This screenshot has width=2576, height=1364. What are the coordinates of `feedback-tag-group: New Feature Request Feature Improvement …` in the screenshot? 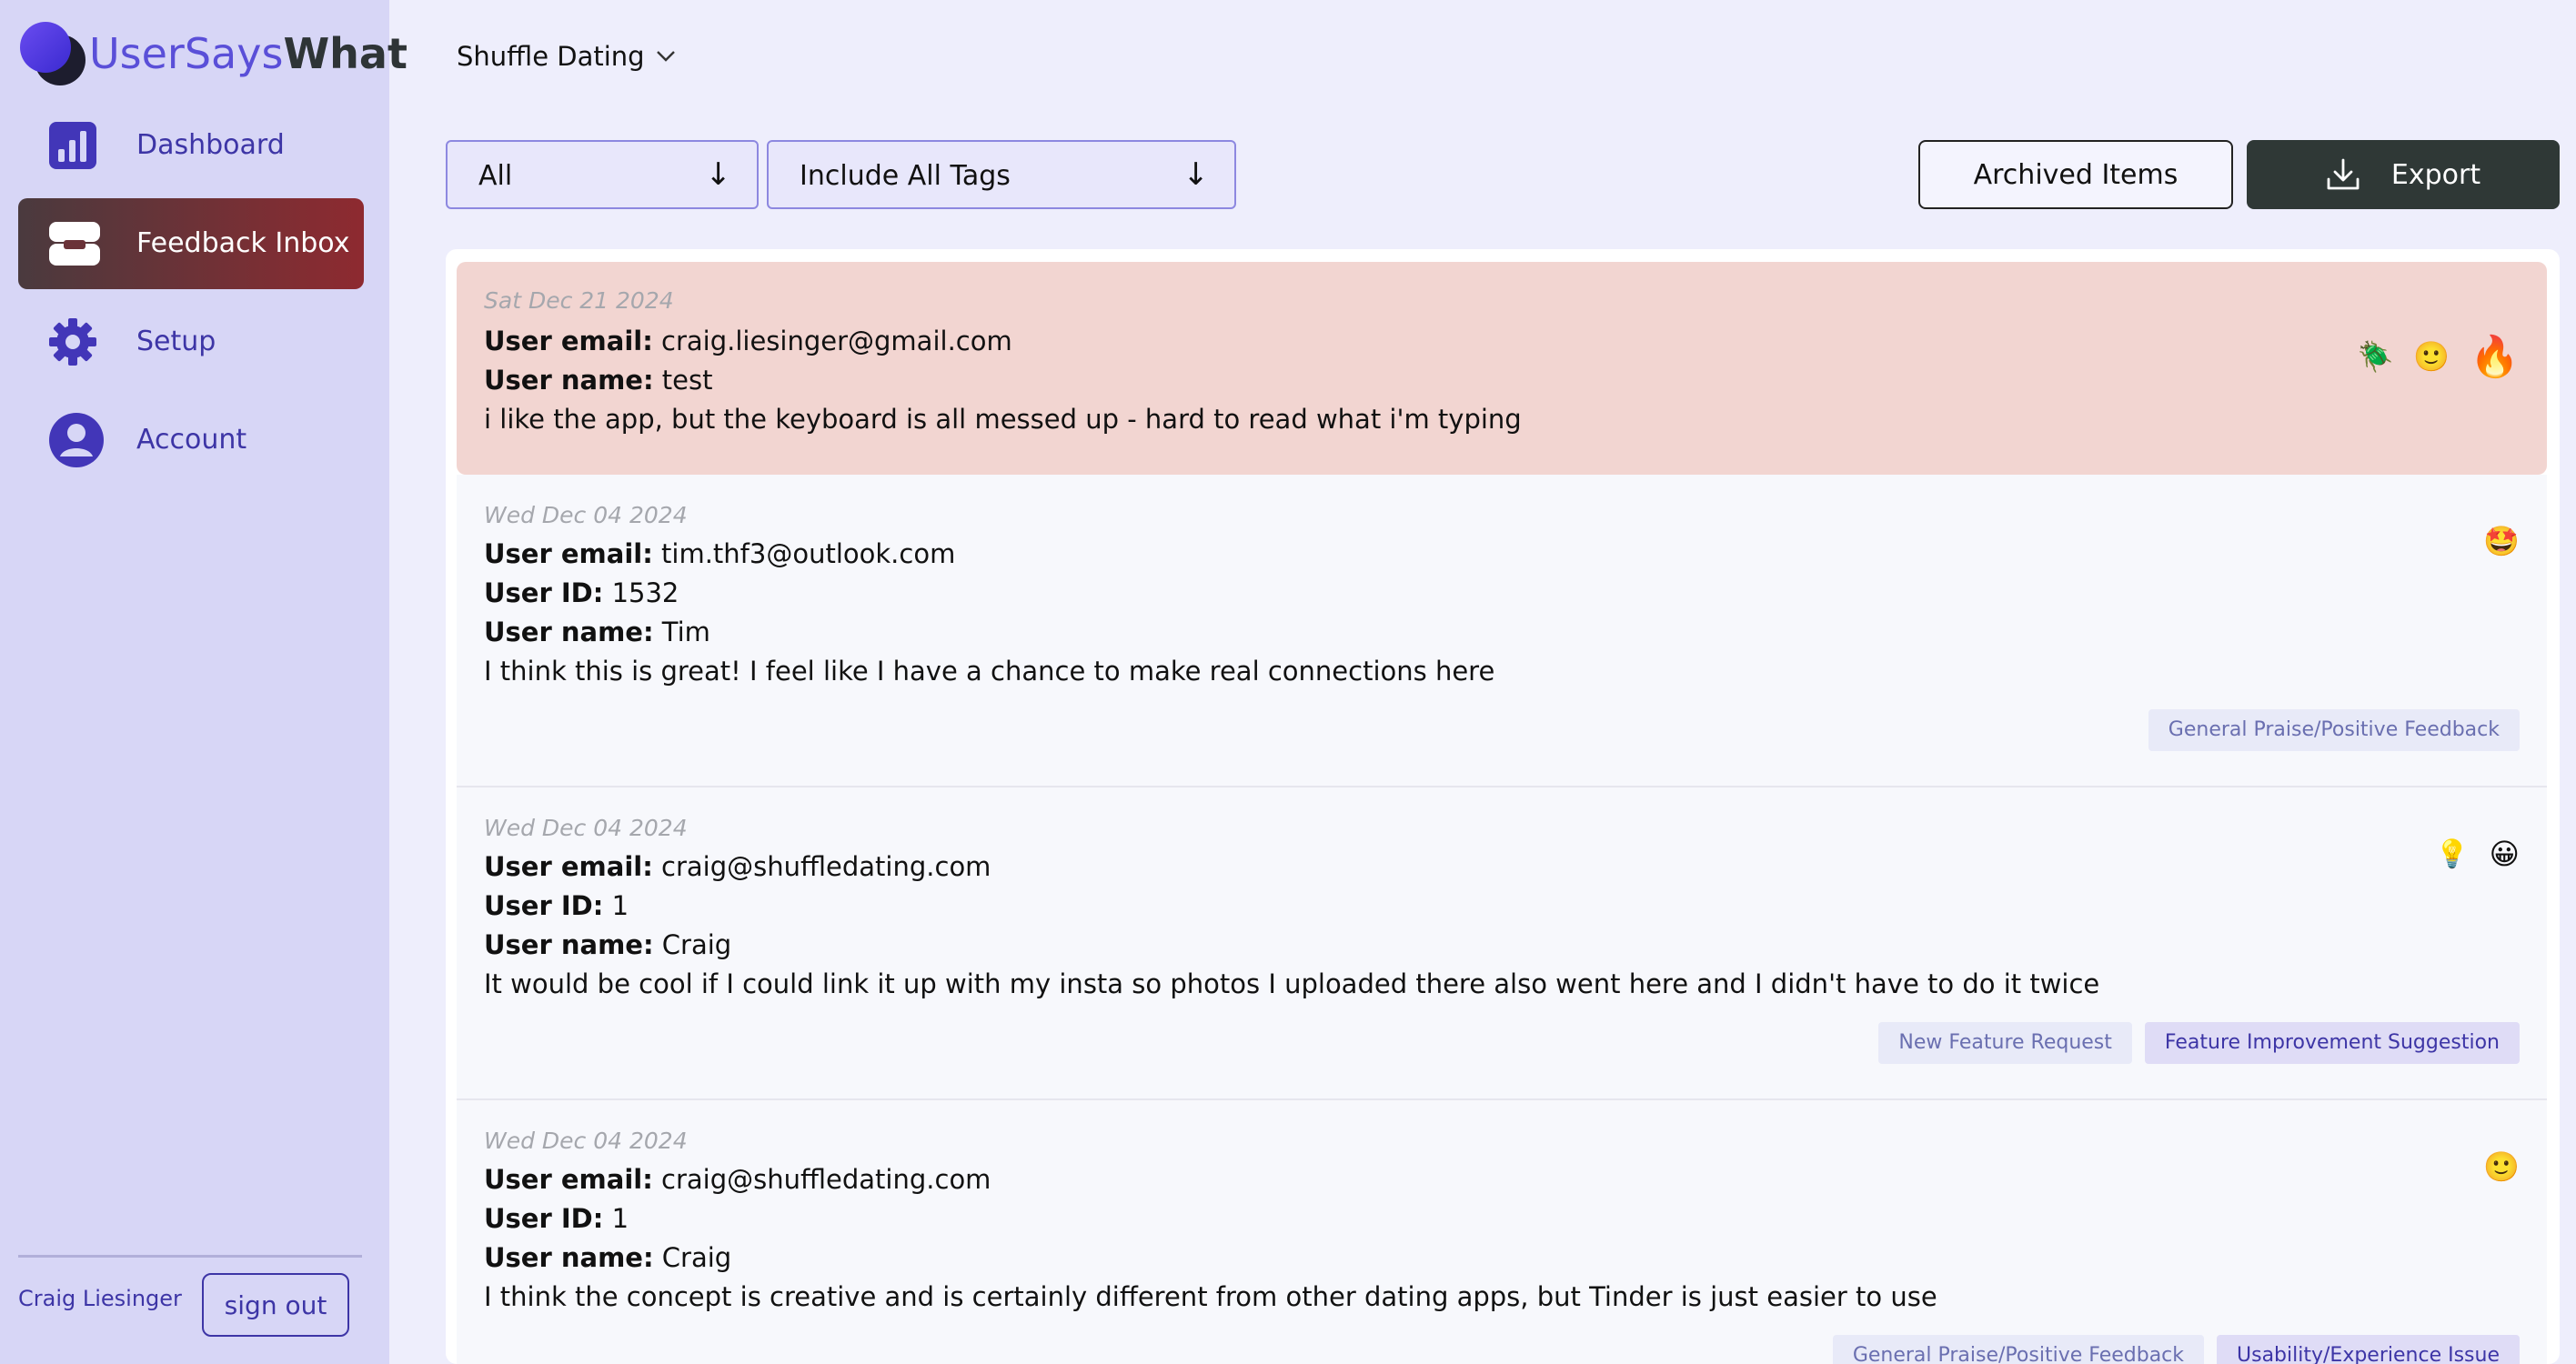 It's located at (2199, 1043).